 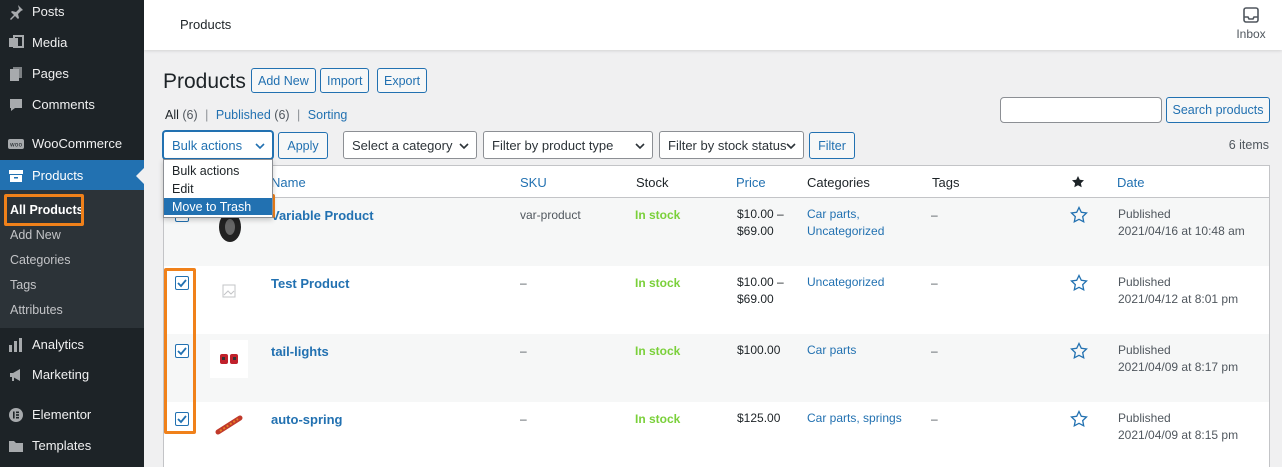 I want to click on checkmark-icon, so click(x=182, y=351).